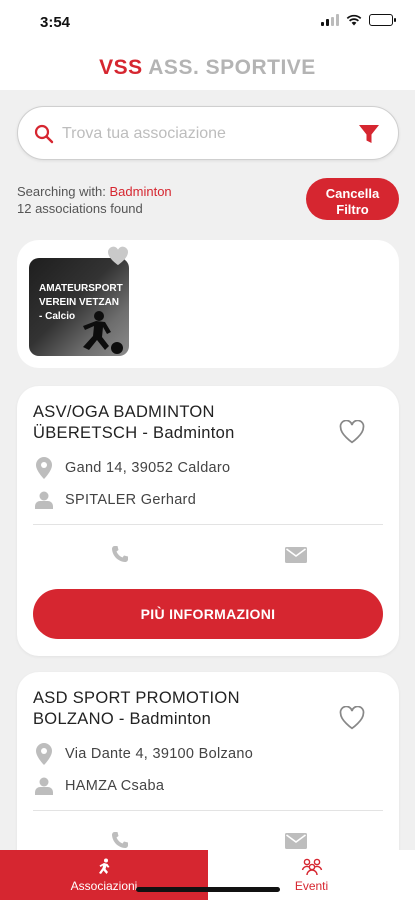 The width and height of the screenshot is (415, 900). What do you see at coordinates (81, 302) in the screenshot?
I see `featured-association-label: AMATEURSPORTVEREIN VETZAN - Calcio` at bounding box center [81, 302].